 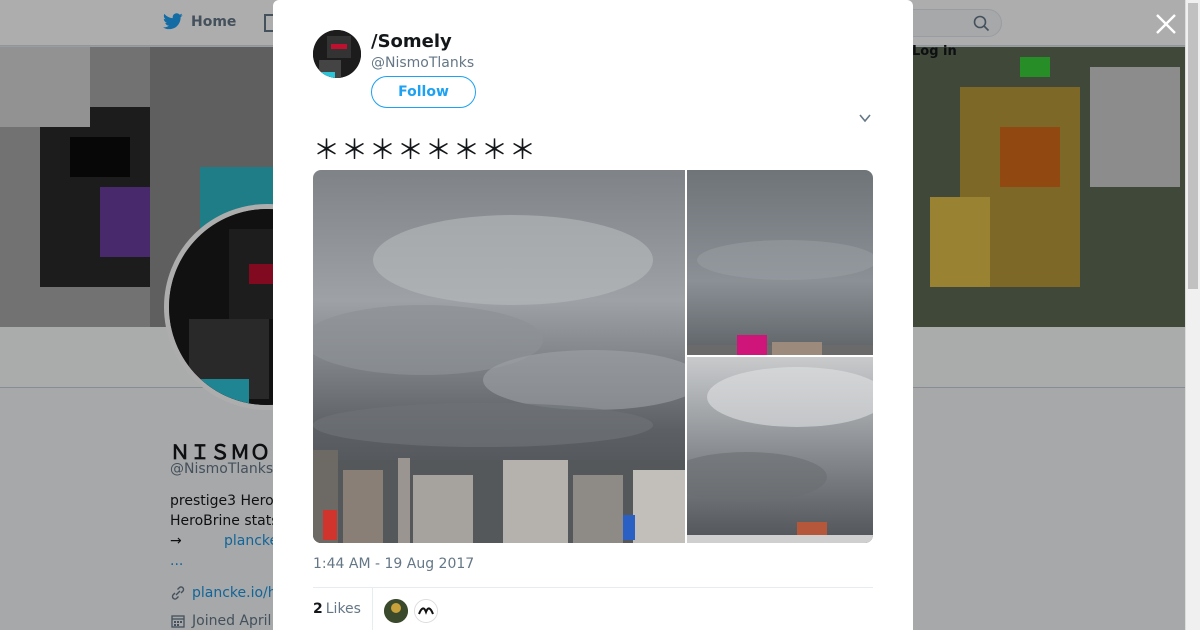 What do you see at coordinates (343, 609) in the screenshot?
I see `likes-label: Likes` at bounding box center [343, 609].